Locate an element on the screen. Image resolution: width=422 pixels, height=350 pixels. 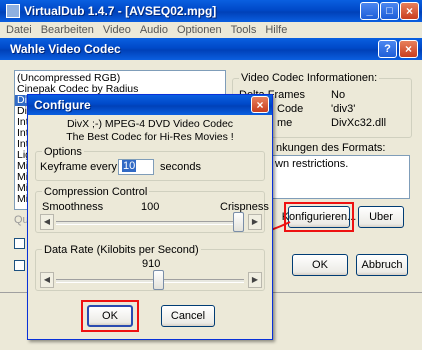
menu-datei: Datei is located at coordinates (19, 30).